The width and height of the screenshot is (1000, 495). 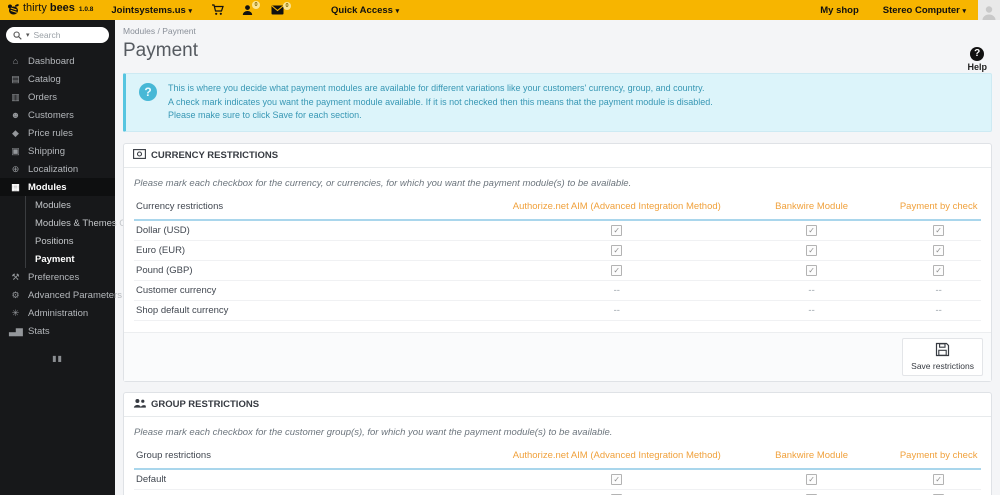 I want to click on sidebar-item-price-rules: ◆ Price rules, so click(x=57, y=133).